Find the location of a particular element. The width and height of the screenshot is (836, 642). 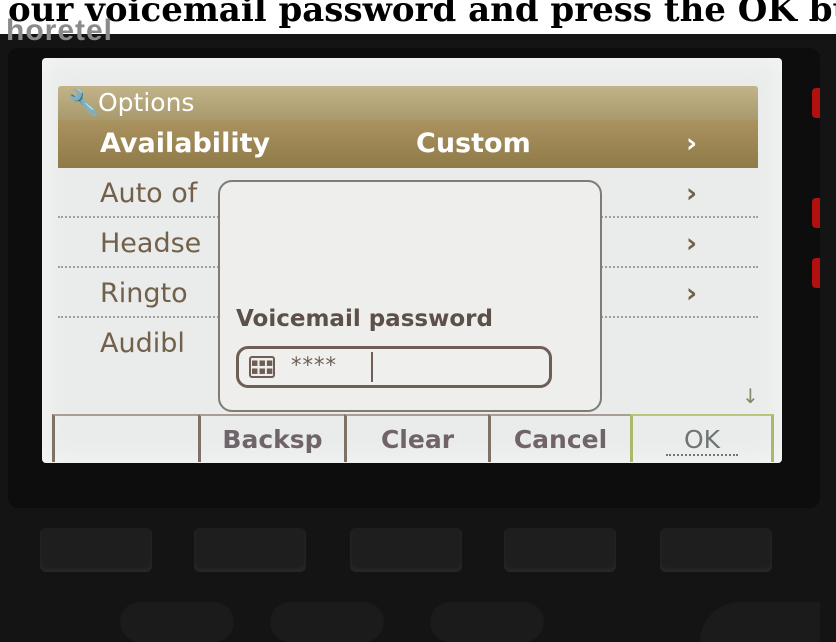

softkey-clear: Clear is located at coordinates (416, 438).